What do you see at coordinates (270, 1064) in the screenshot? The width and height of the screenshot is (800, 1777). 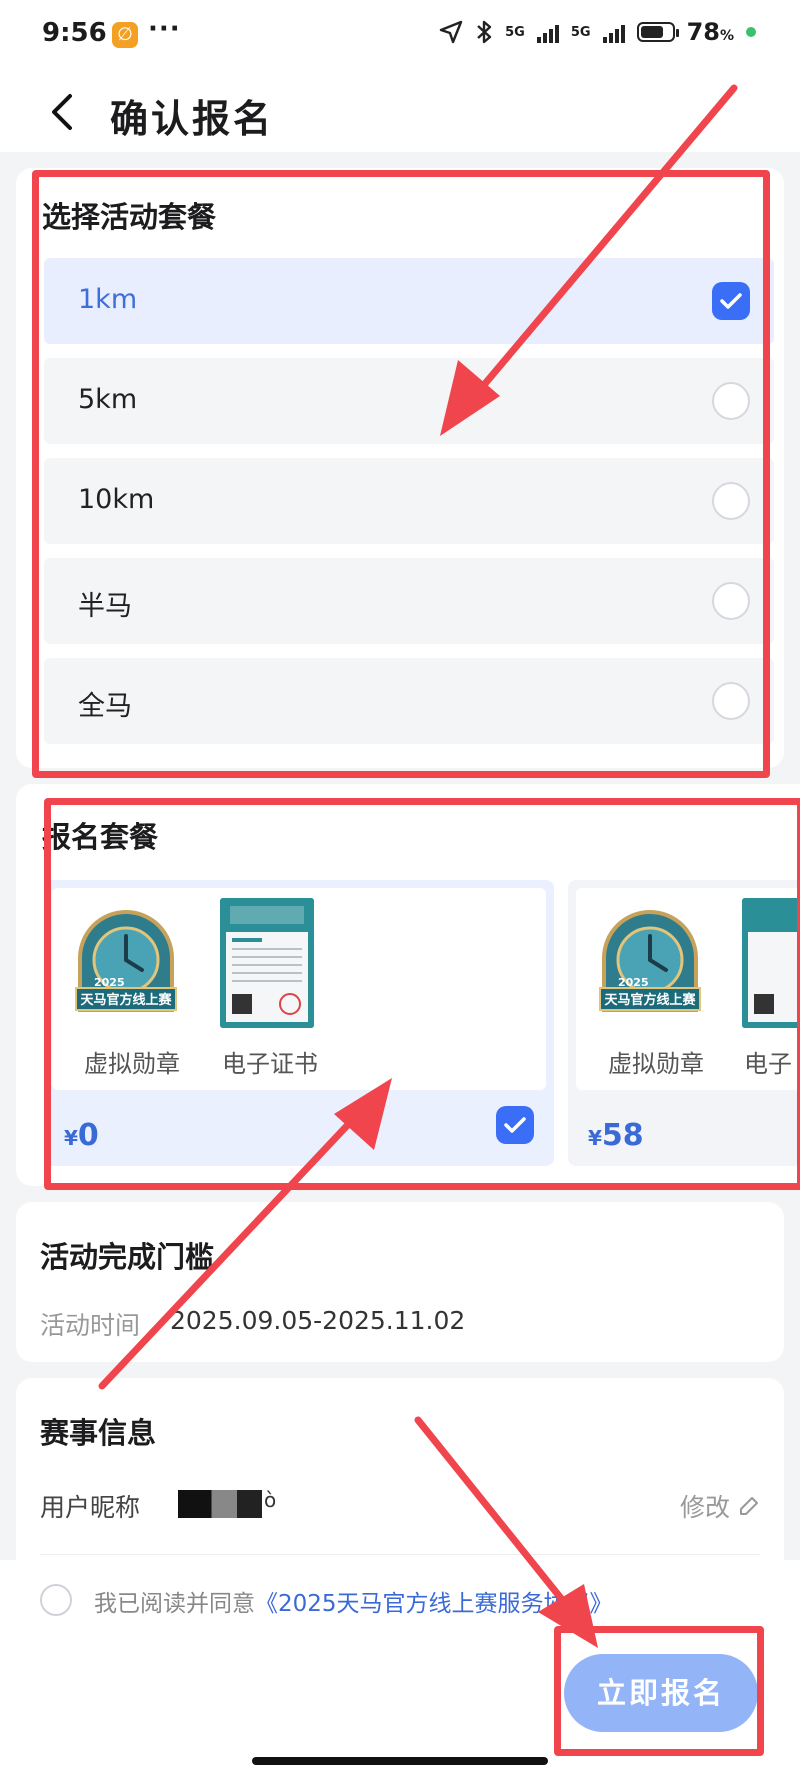 I see `item-caption-certificate: 电子证书` at bounding box center [270, 1064].